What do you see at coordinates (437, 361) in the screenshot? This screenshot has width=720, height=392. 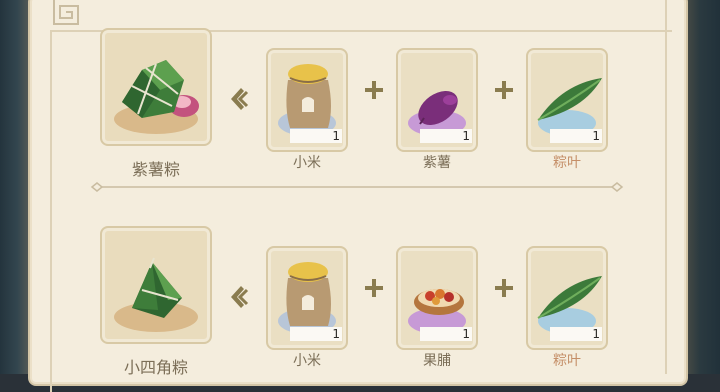 I see `ingredient-name: 果脯` at bounding box center [437, 361].